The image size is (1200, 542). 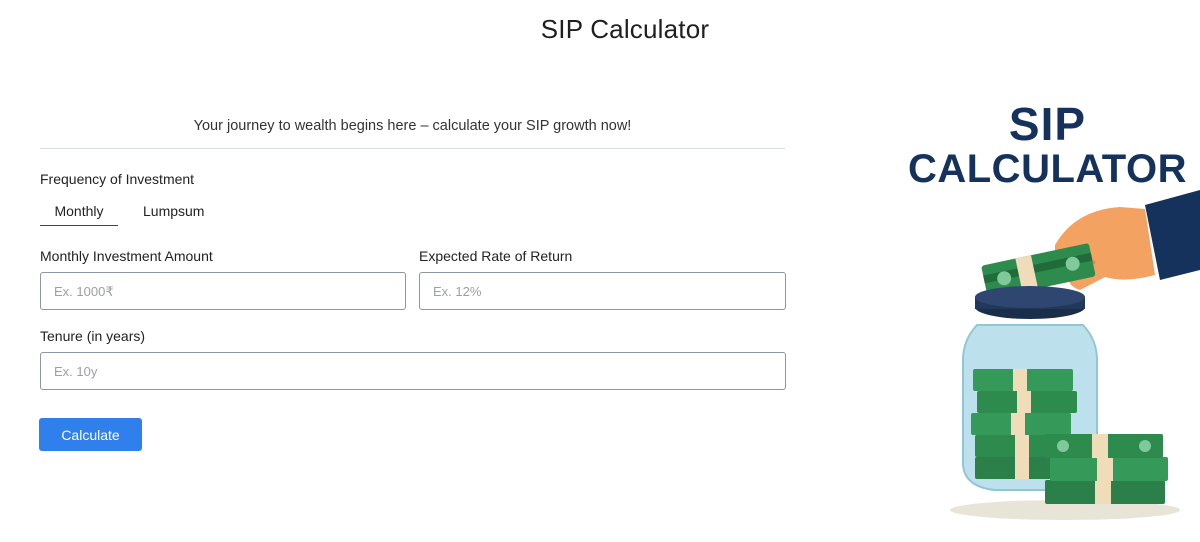 What do you see at coordinates (126, 256) in the screenshot?
I see `monthly-amount-label: Monthly Investment Amount` at bounding box center [126, 256].